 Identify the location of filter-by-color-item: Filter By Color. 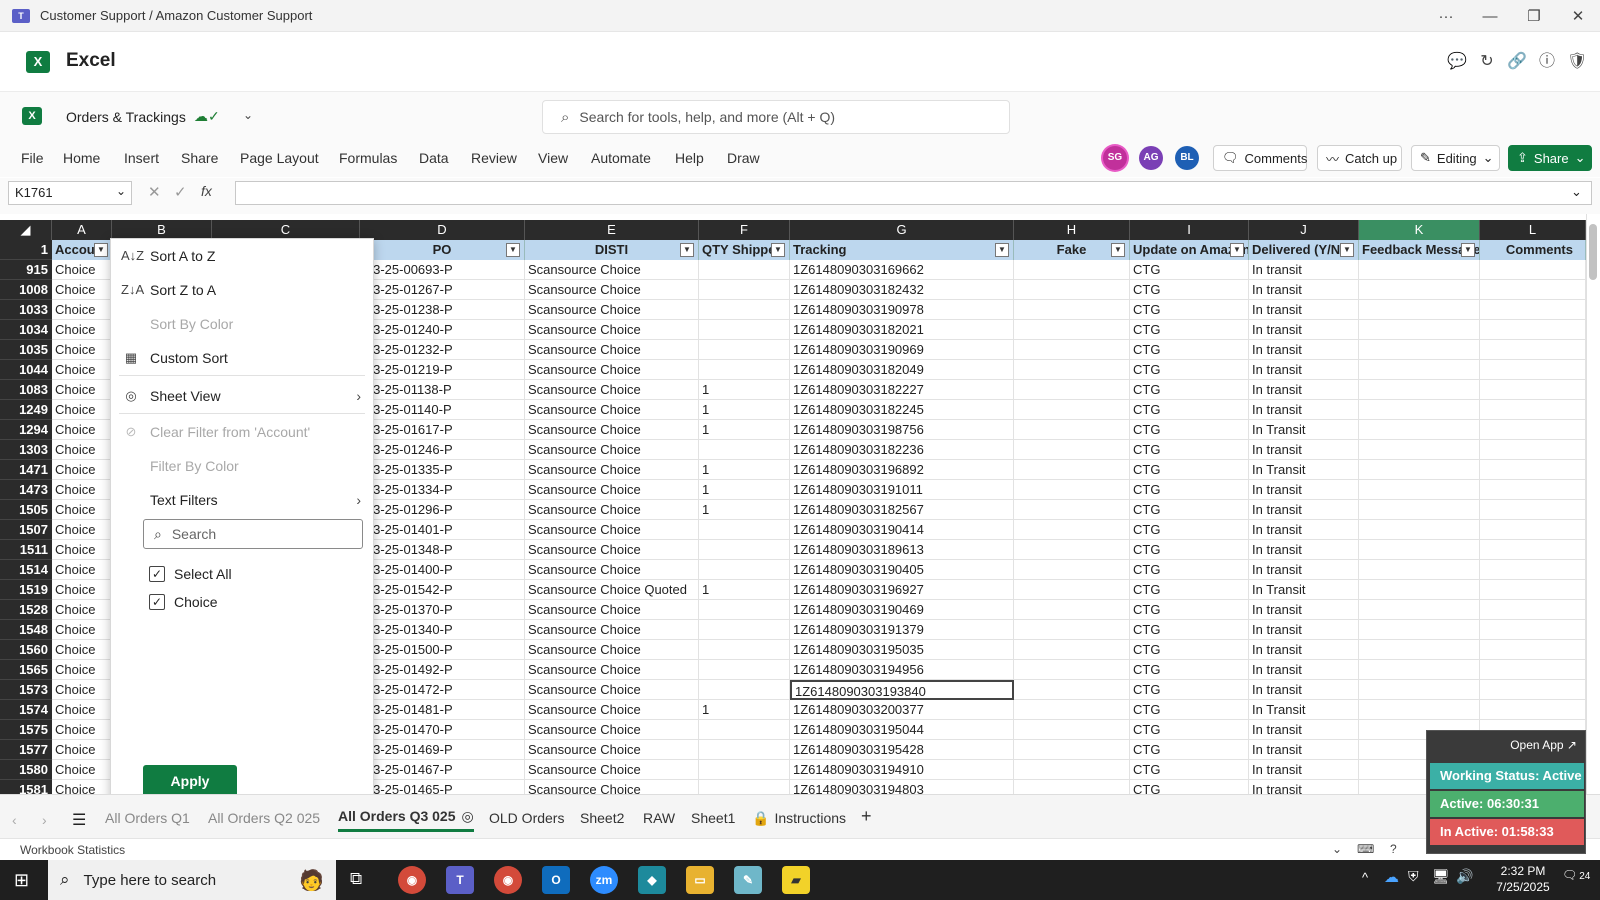
(242, 466).